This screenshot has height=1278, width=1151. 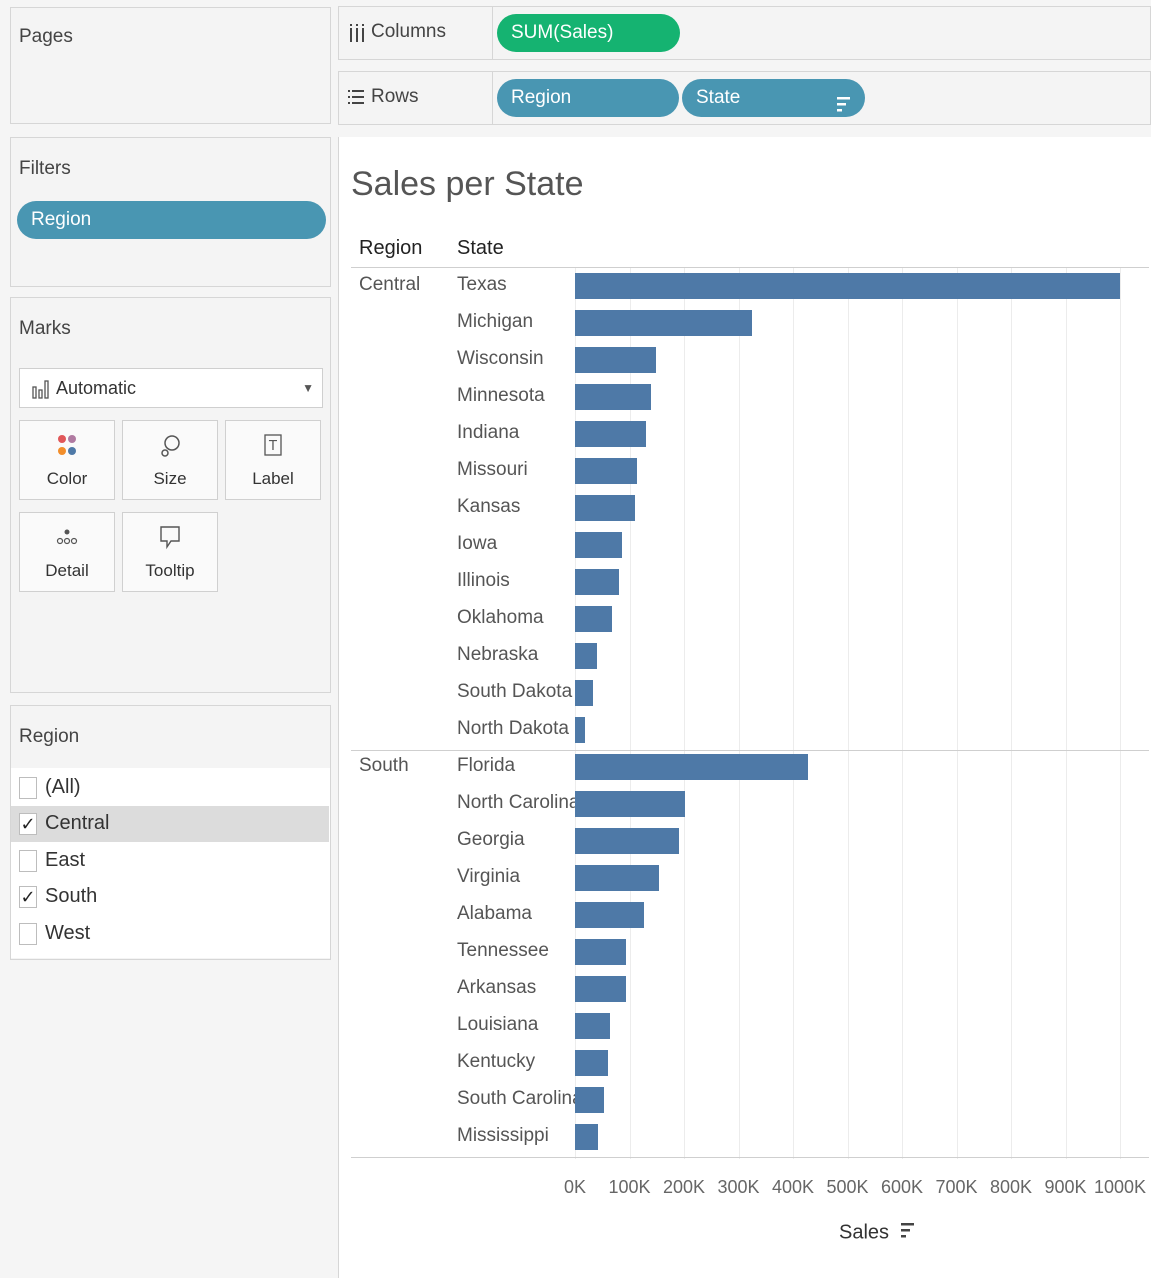 What do you see at coordinates (170, 788) in the screenshot?
I see `filter-item-all: (All)` at bounding box center [170, 788].